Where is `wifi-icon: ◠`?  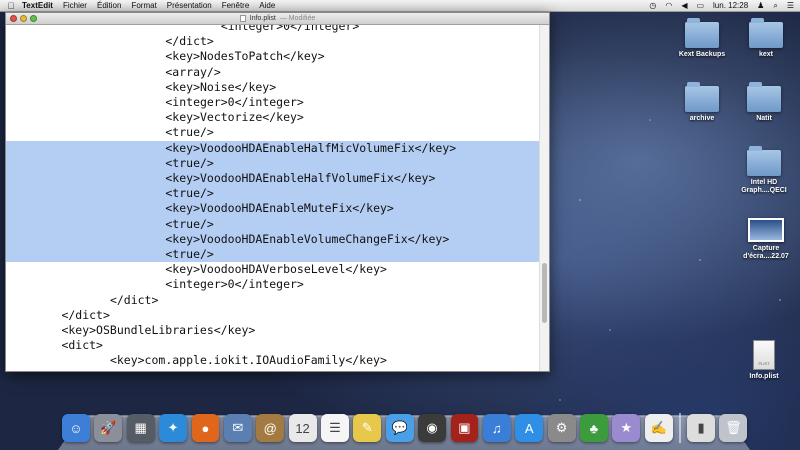 wifi-icon: ◠ is located at coordinates (668, 5).